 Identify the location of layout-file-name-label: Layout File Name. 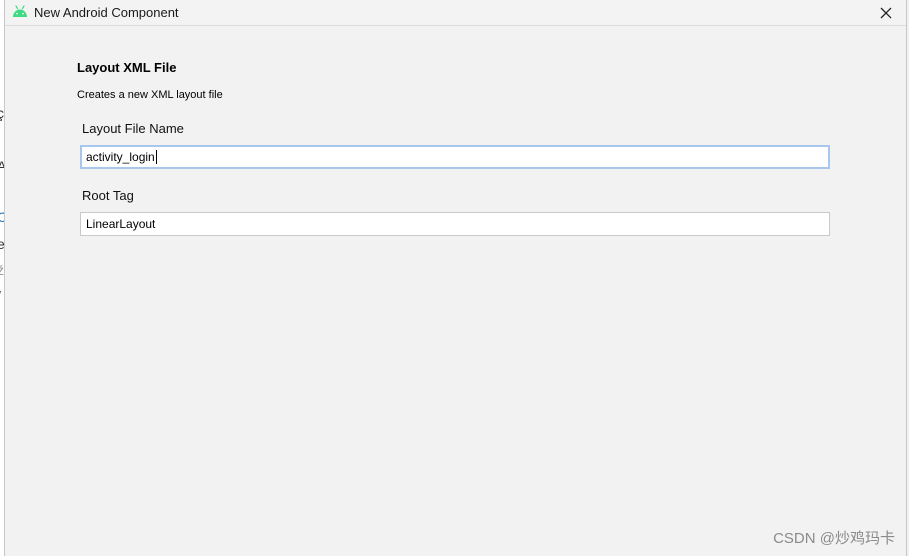
(133, 128).